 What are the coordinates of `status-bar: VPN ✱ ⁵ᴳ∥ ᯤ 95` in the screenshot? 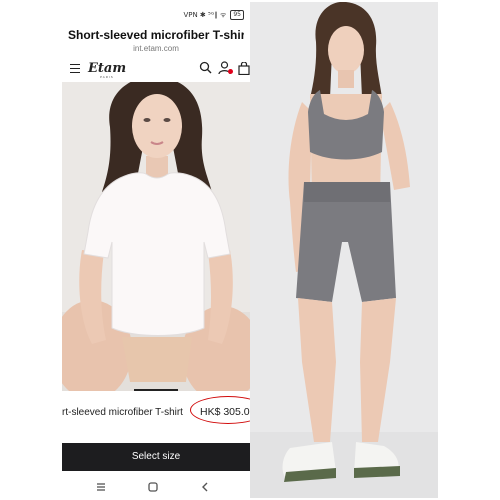 It's located at (156, 13).